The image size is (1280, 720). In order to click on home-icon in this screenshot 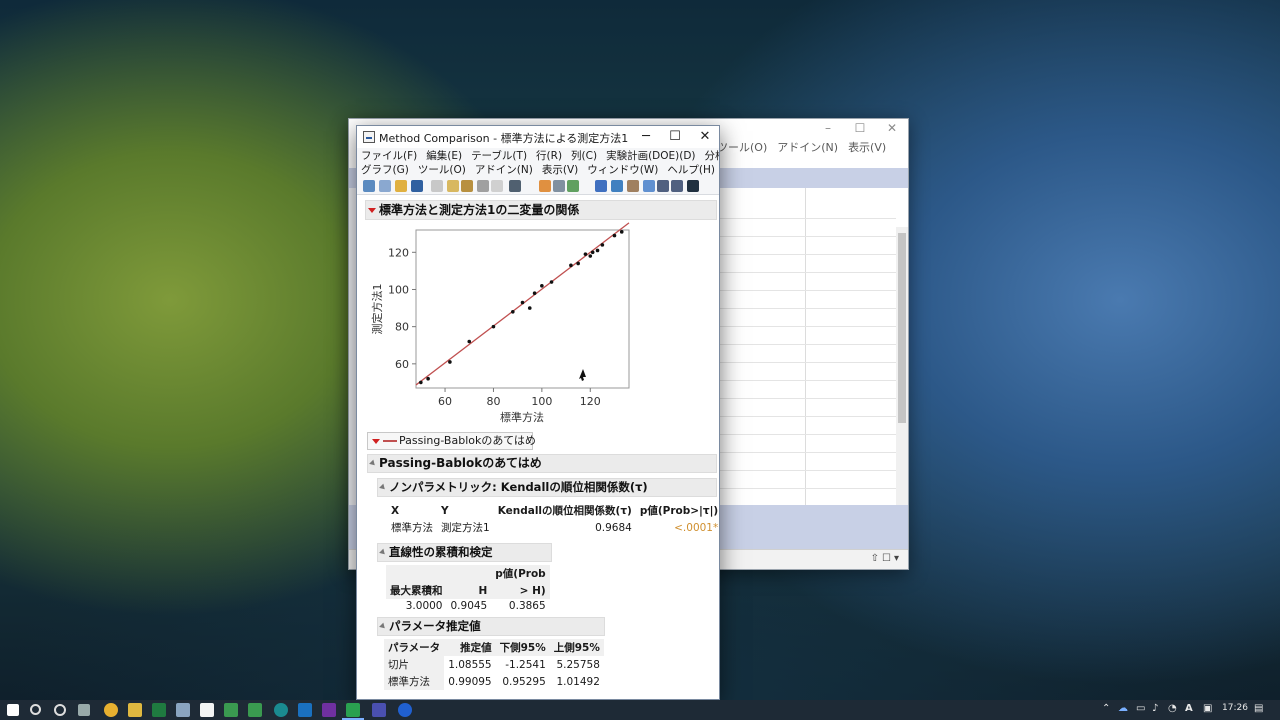, I will do `click(573, 186)`.